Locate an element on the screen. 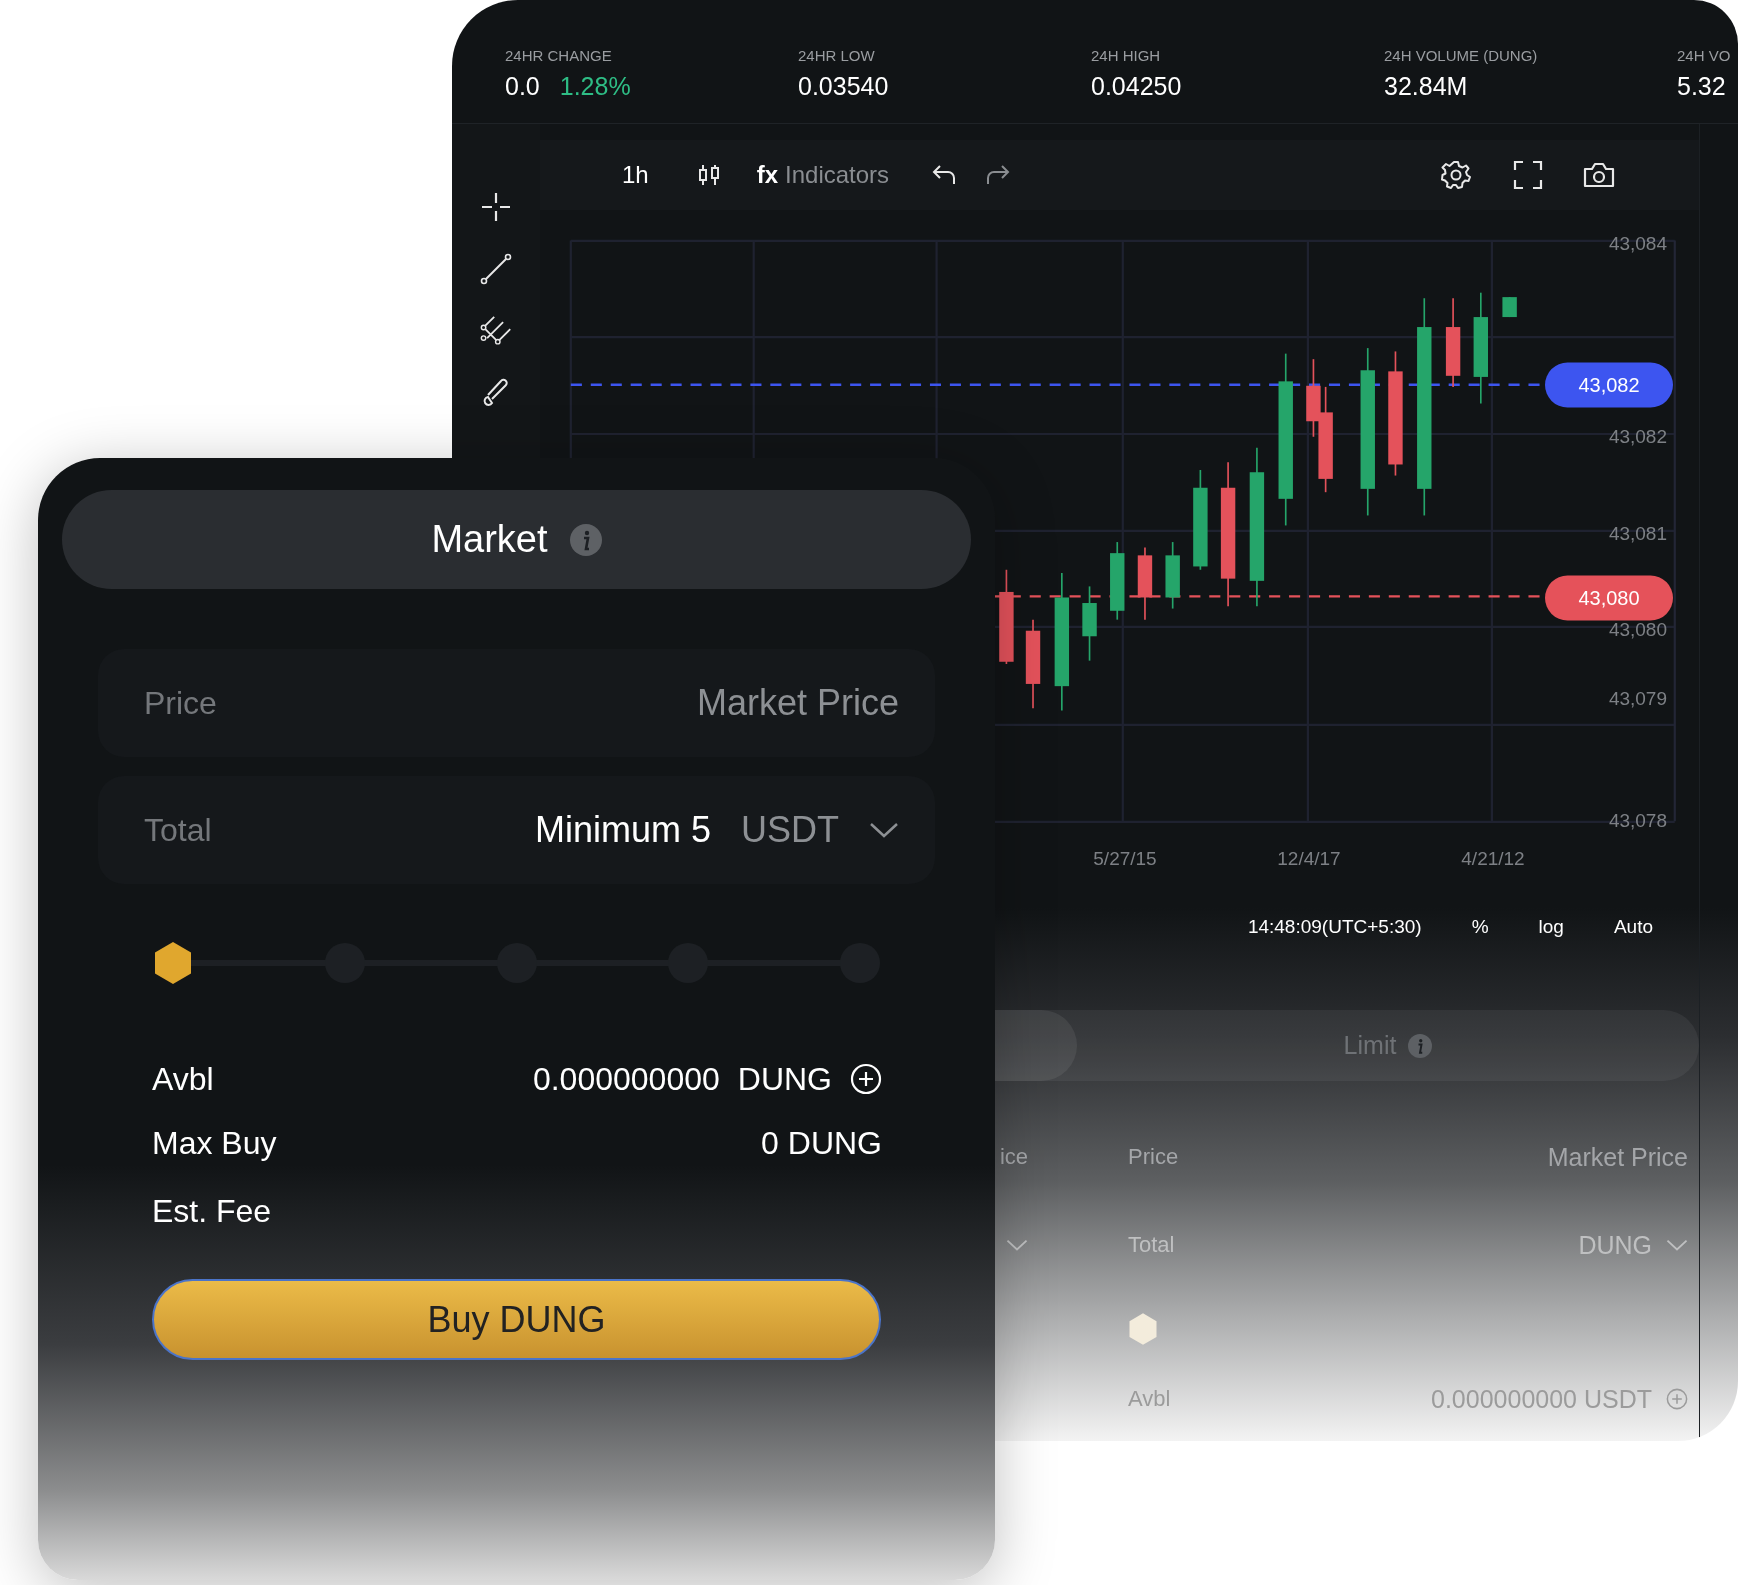 Image resolution: width=1738 pixels, height=1585 pixels. camera-icon is located at coordinates (1599, 175).